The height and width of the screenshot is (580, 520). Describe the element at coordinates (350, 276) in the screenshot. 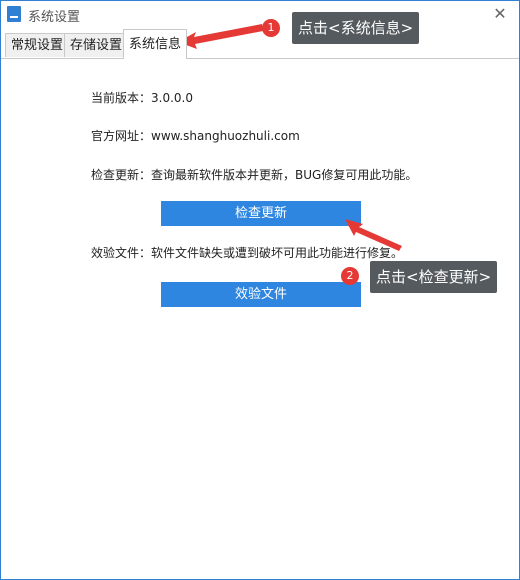

I see `annotation-badge-2: 2` at that location.